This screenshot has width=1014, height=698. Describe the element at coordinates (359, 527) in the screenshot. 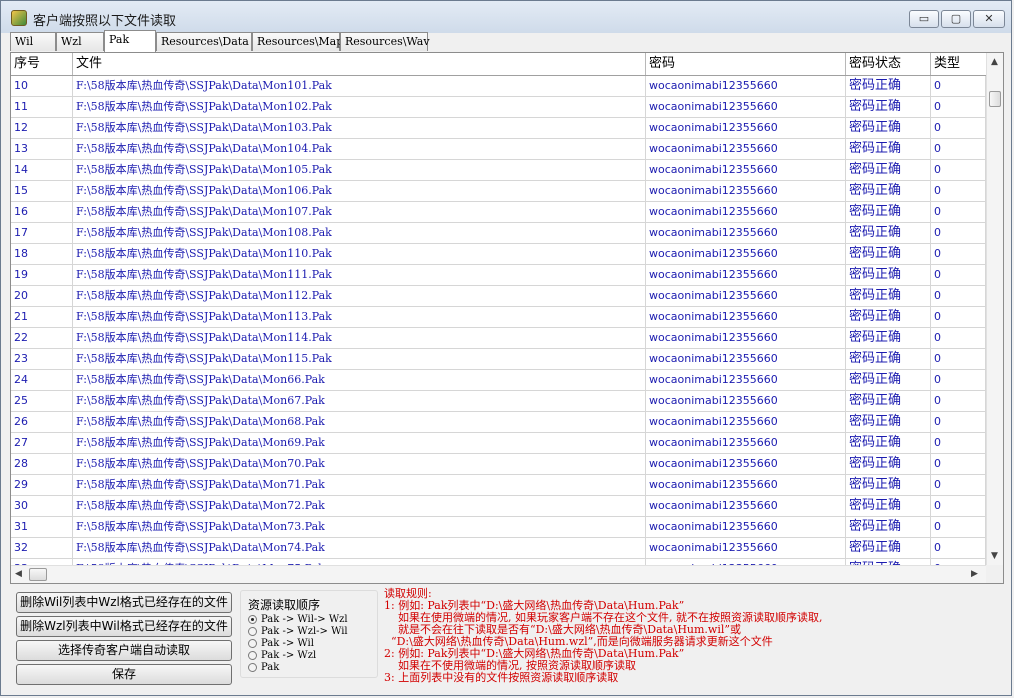

I see `row-file: F:\58版本库\热血传奇\SSJPak\Data\Mon73.Pak` at that location.